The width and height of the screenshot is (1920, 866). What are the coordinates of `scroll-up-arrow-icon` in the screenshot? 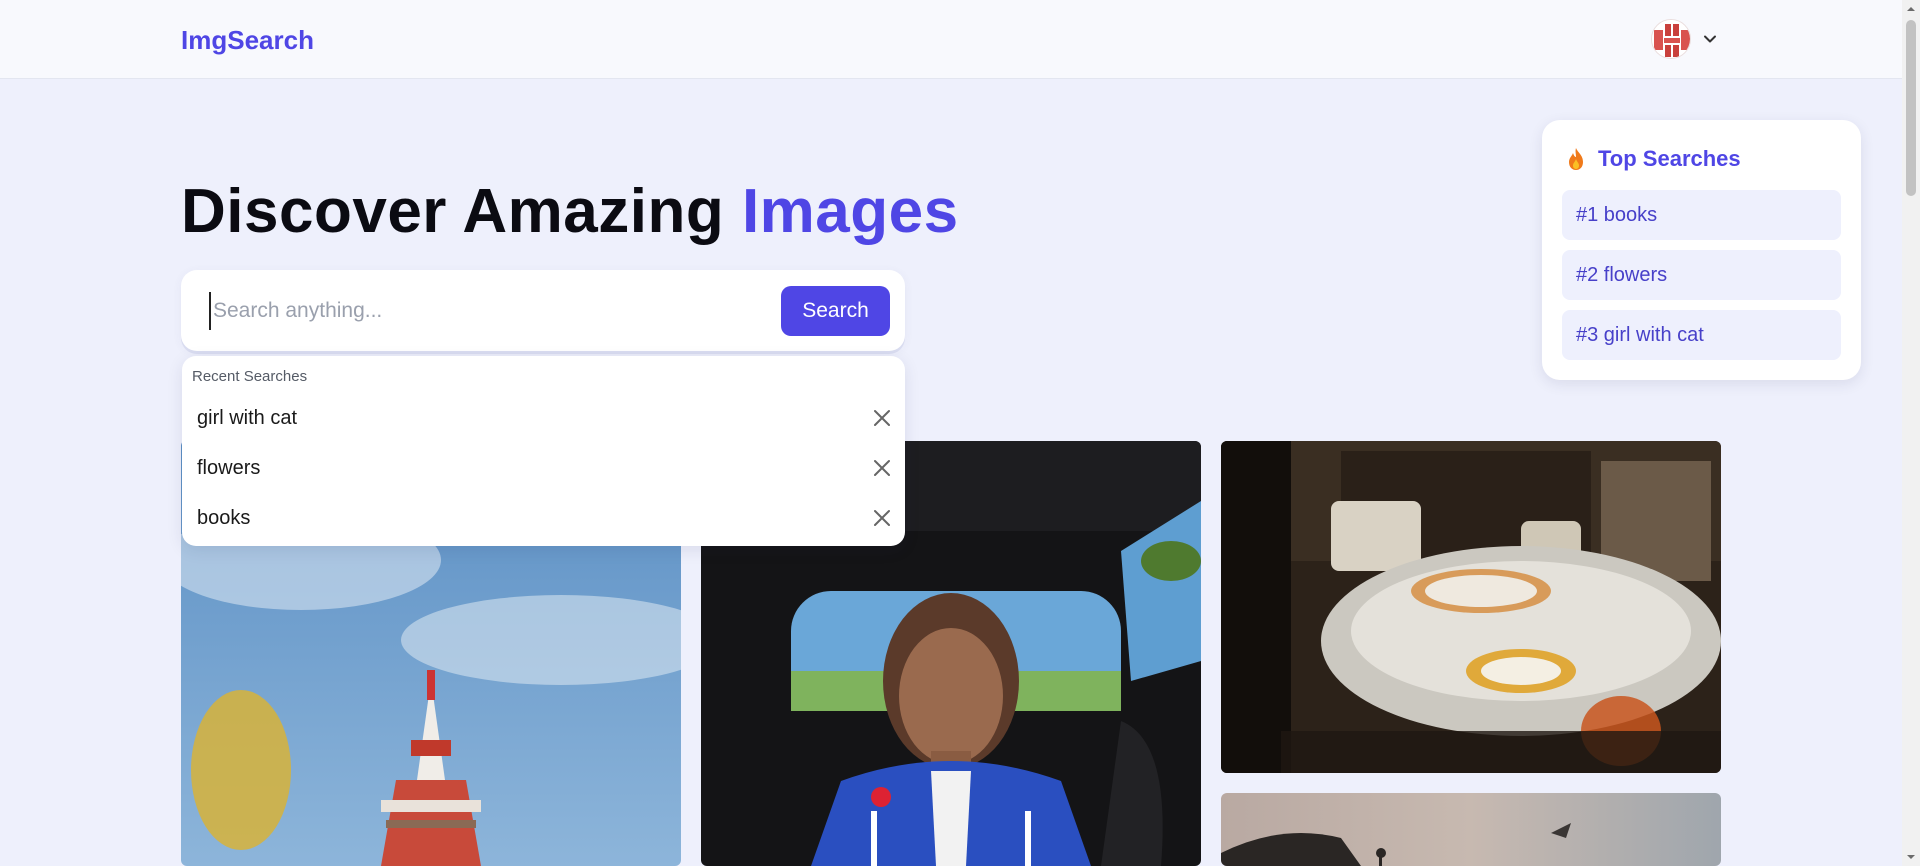 It's located at (1911, 9).